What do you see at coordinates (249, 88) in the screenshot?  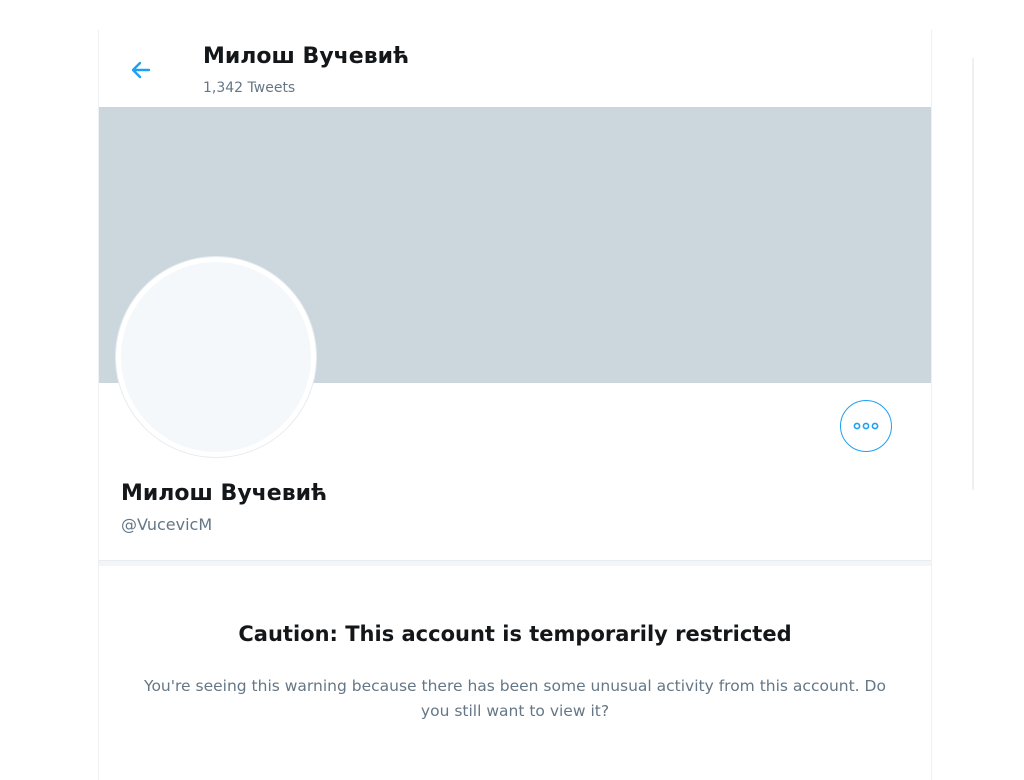 I see `tweet-count: 1,342 Tweets` at bounding box center [249, 88].